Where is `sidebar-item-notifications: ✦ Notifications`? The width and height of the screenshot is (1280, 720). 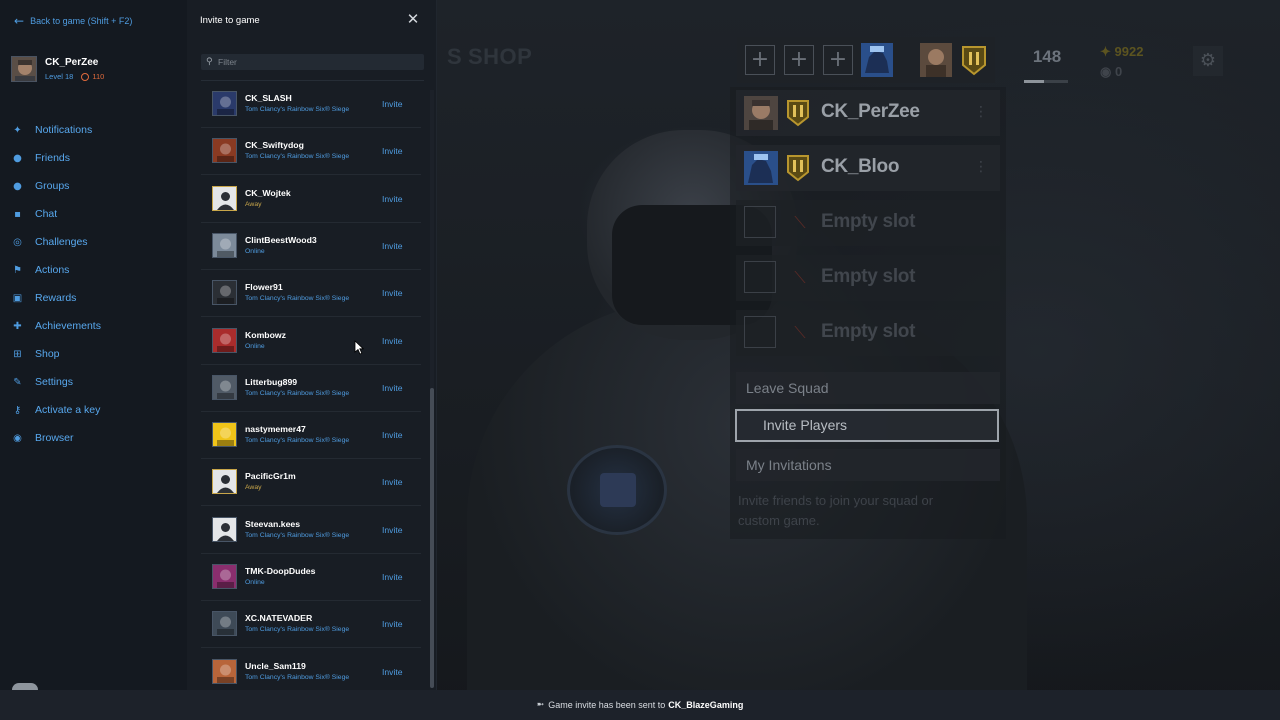
sidebar-item-notifications: ✦ Notifications is located at coordinates (56, 130).